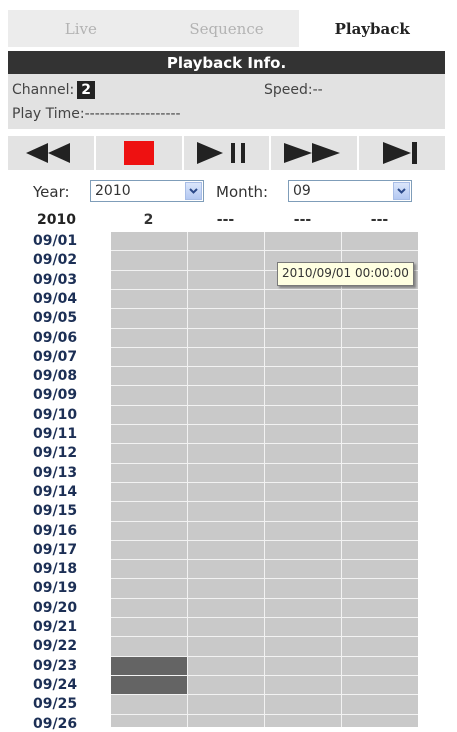 This screenshot has height=732, width=457. I want to click on playback-controls, so click(226, 153).